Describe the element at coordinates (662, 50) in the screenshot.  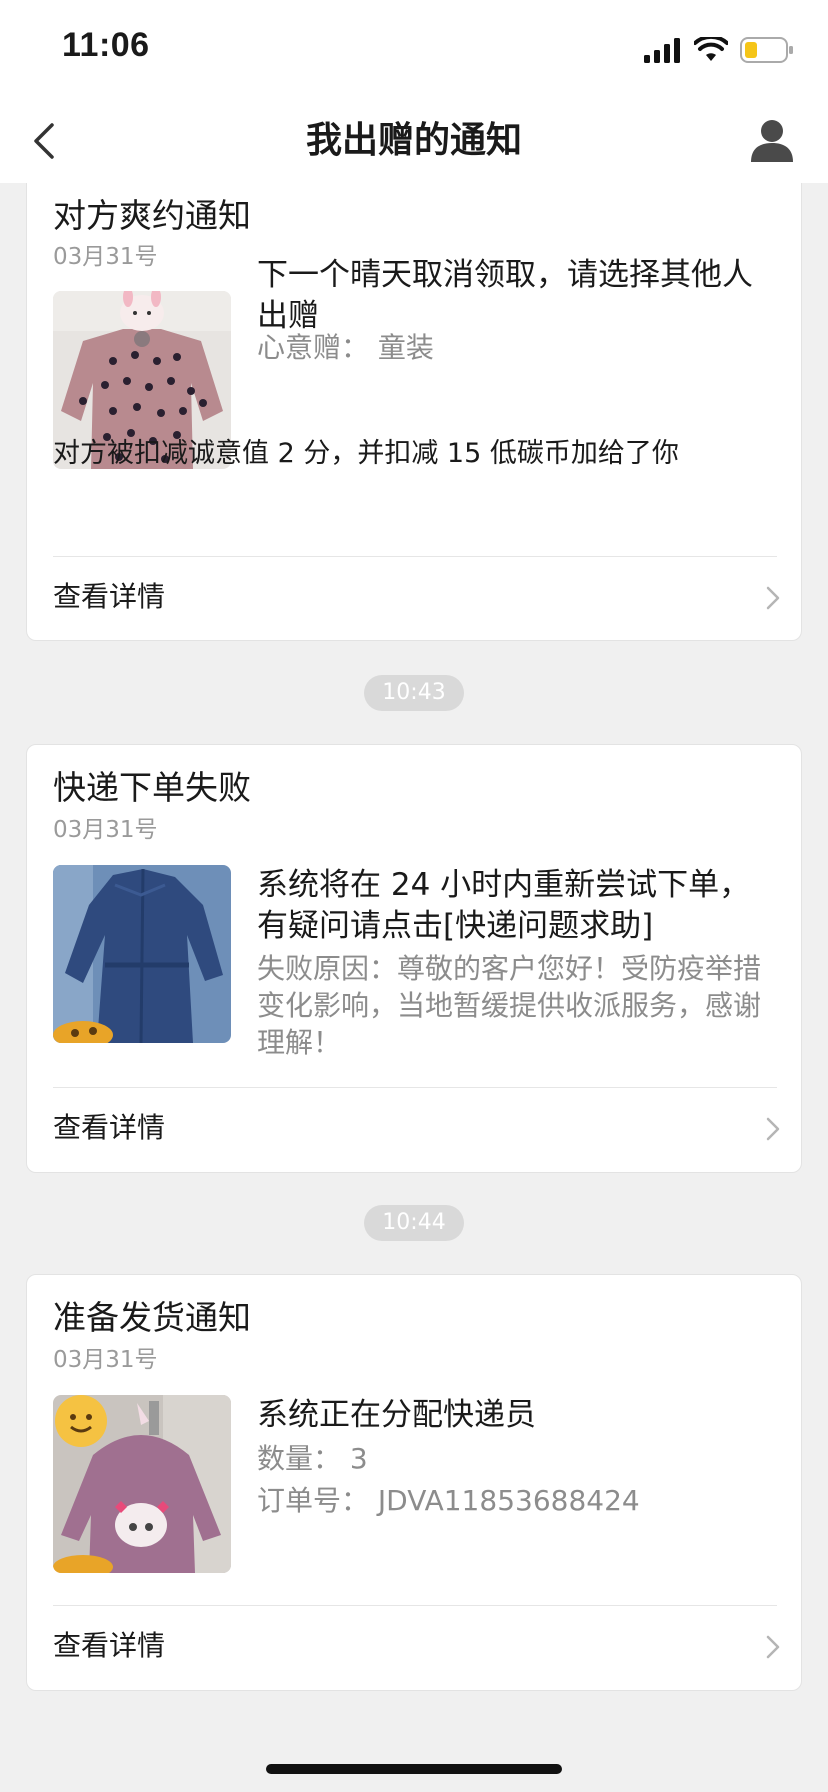
I see `signal-icon` at that location.